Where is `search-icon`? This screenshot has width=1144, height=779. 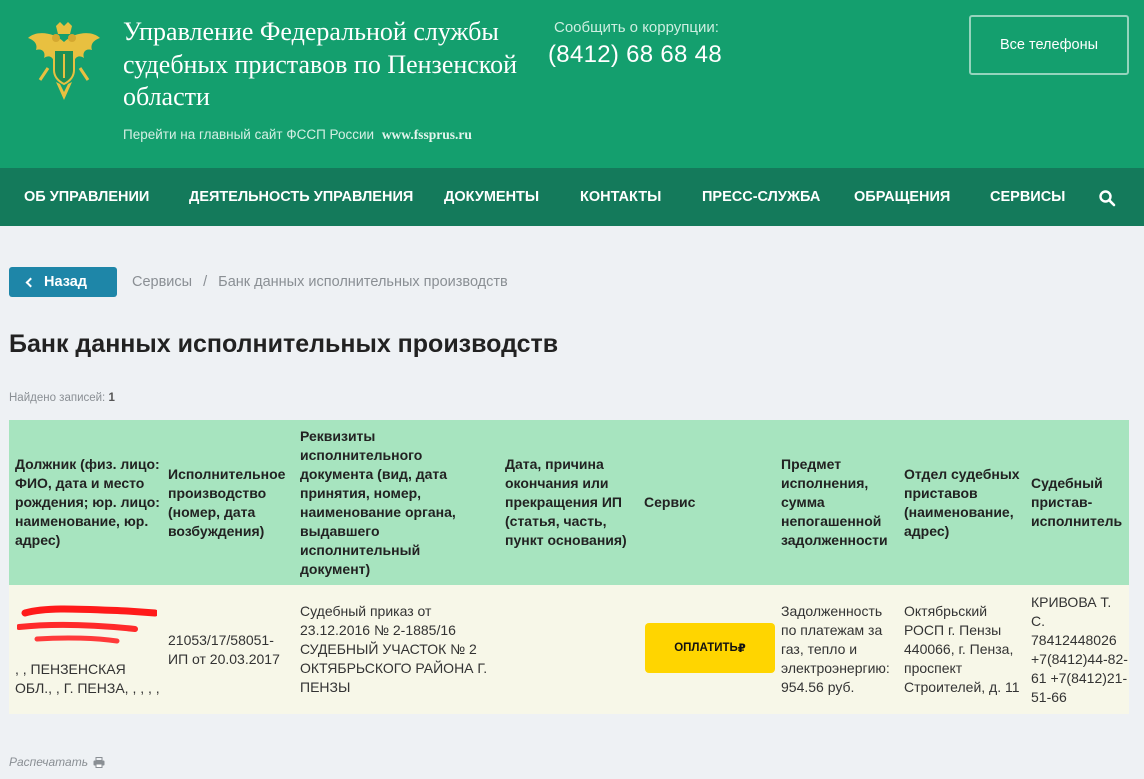 search-icon is located at coordinates (1107, 198).